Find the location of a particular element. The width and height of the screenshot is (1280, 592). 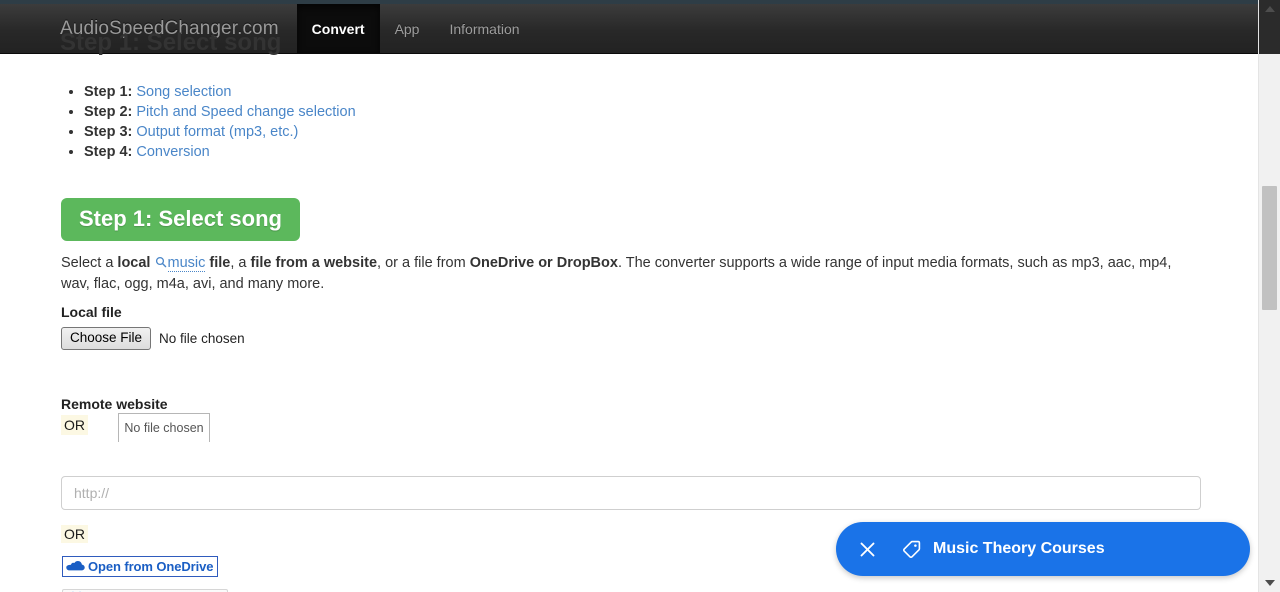

step1-heading-badge: Step 1: Select song is located at coordinates (180, 219).